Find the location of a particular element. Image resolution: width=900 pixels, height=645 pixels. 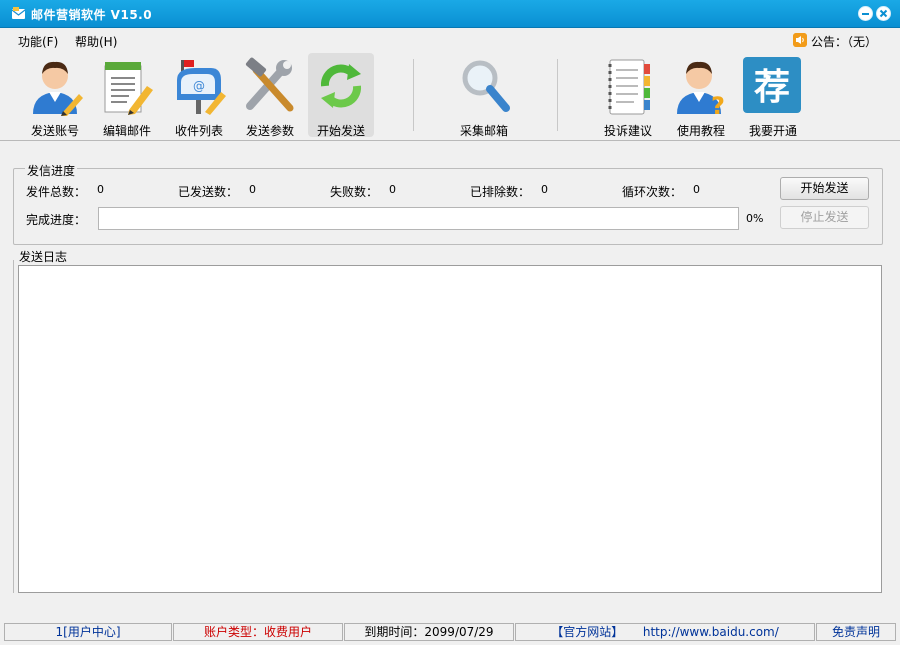

official-site-label: 【官方网站】 is located at coordinates (587, 632).